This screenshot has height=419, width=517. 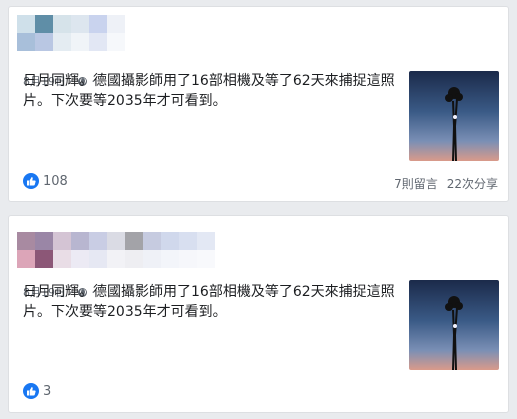 I want to click on reaction-summary: 108, so click(x=45, y=181).